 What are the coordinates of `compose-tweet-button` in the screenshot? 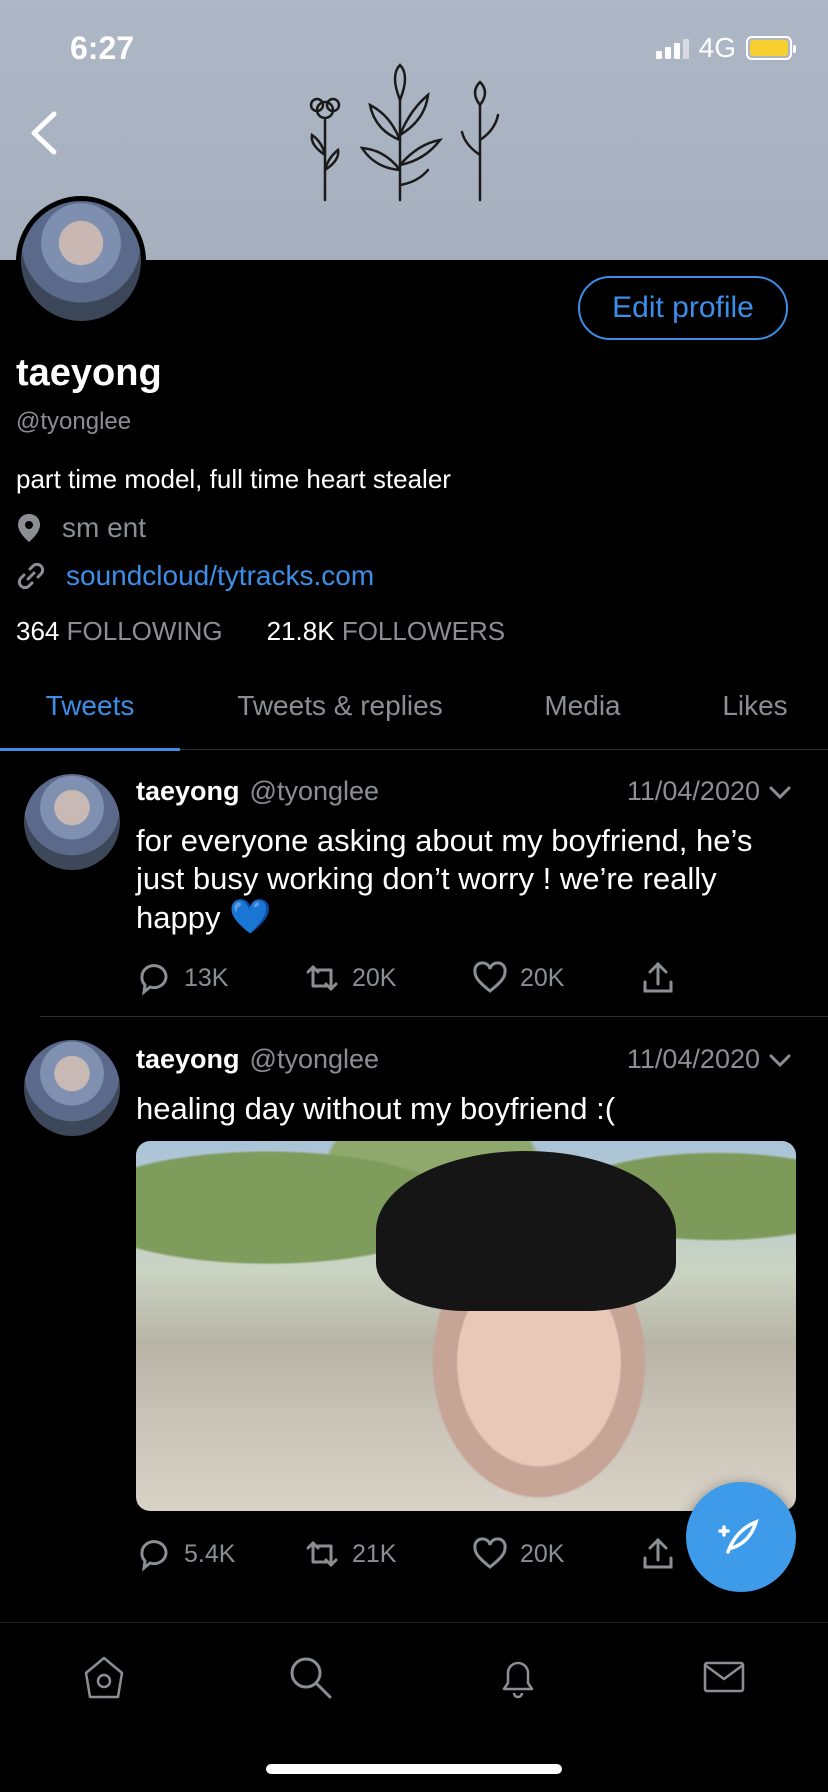 It's located at (741, 1537).